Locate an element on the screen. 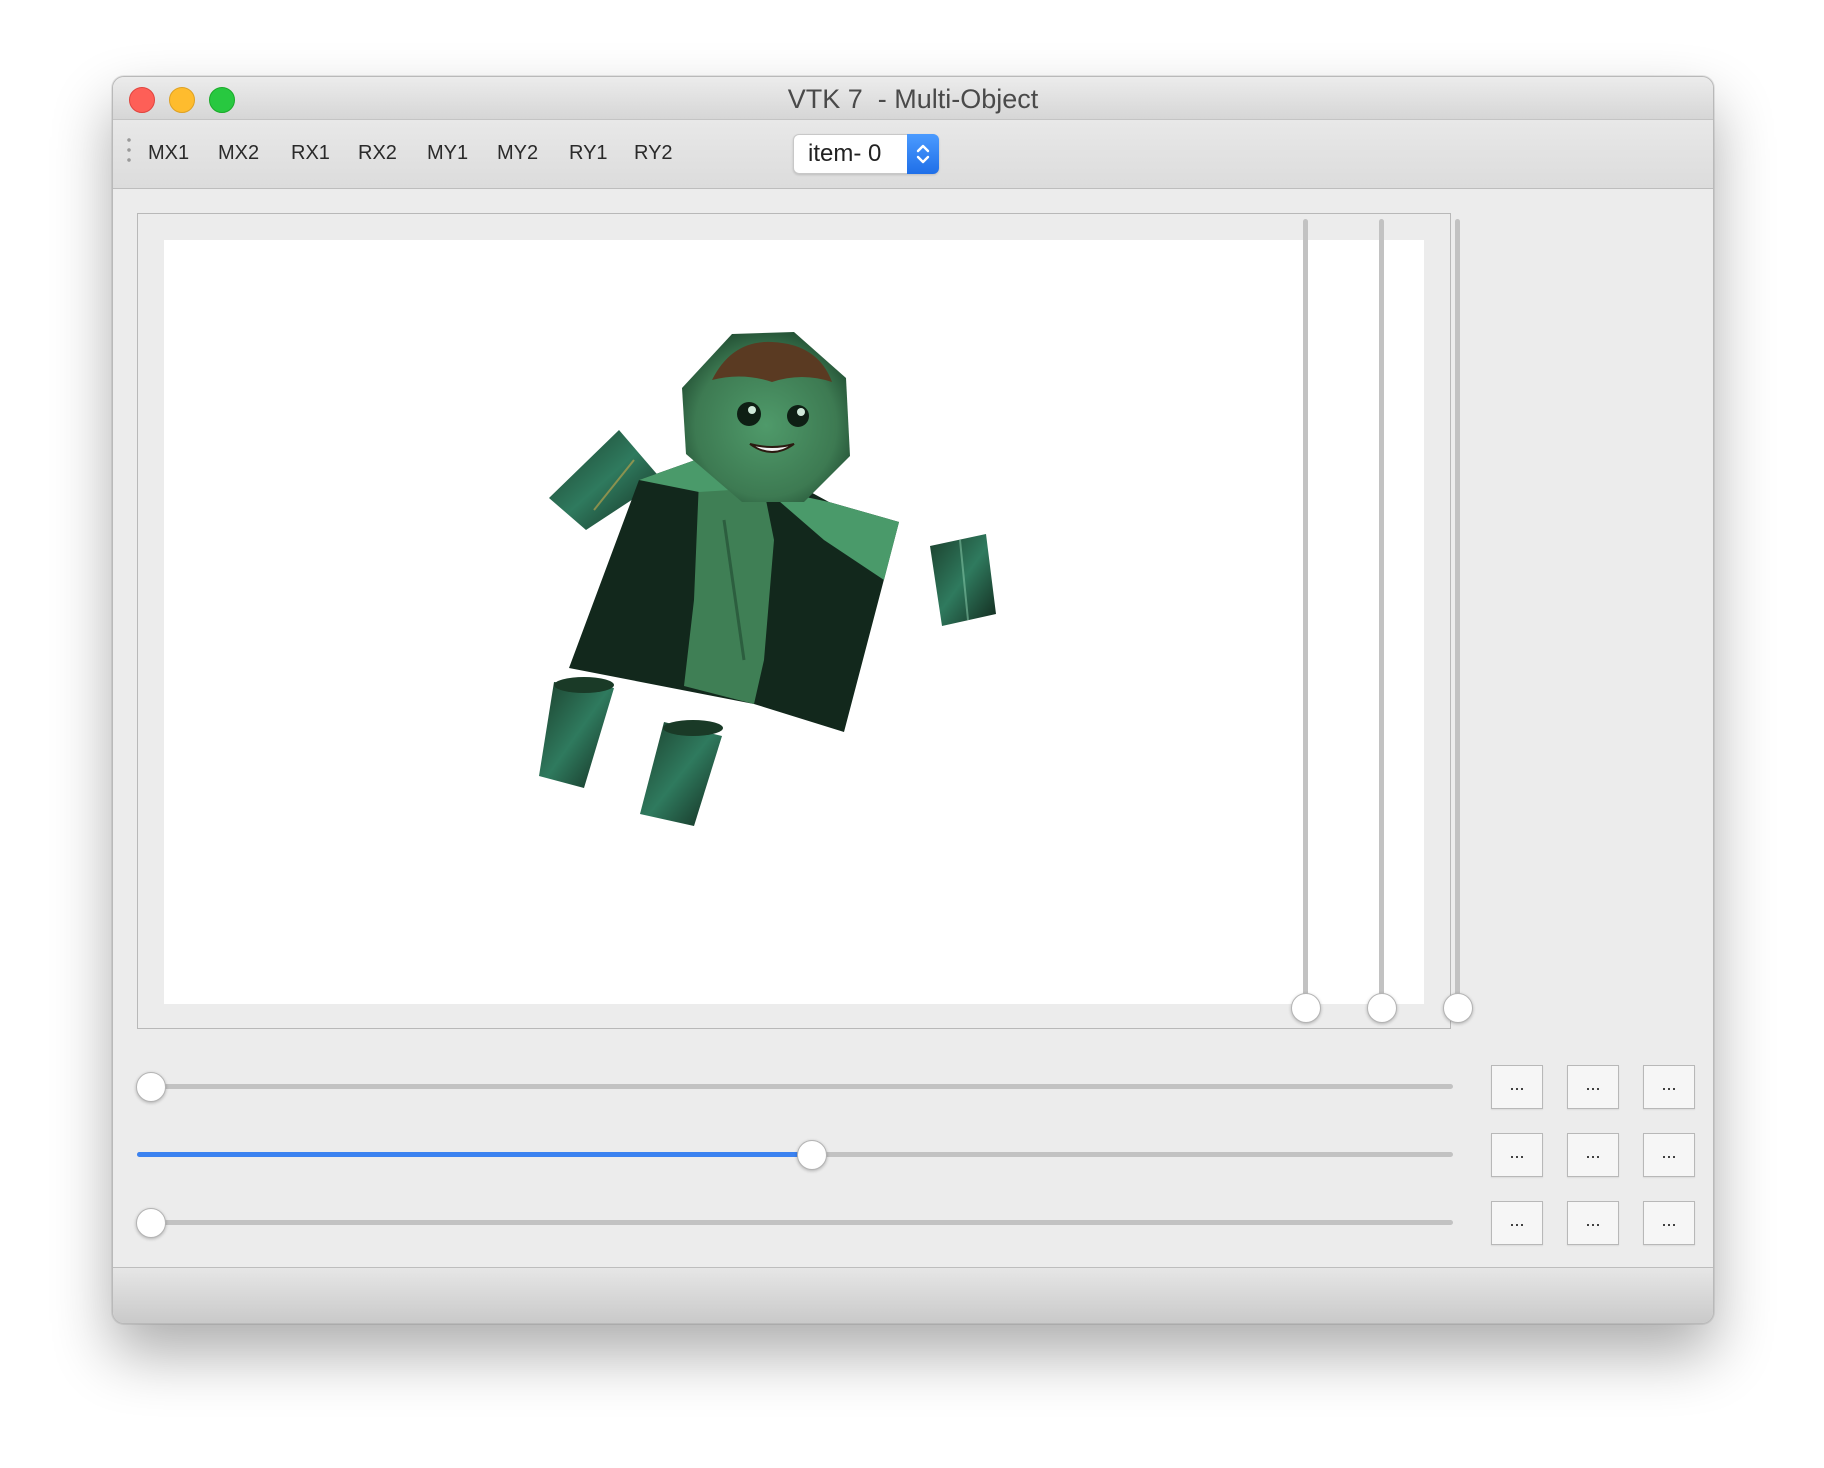 This screenshot has height=1468, width=1824. my2-button: MY2 is located at coordinates (517, 153).